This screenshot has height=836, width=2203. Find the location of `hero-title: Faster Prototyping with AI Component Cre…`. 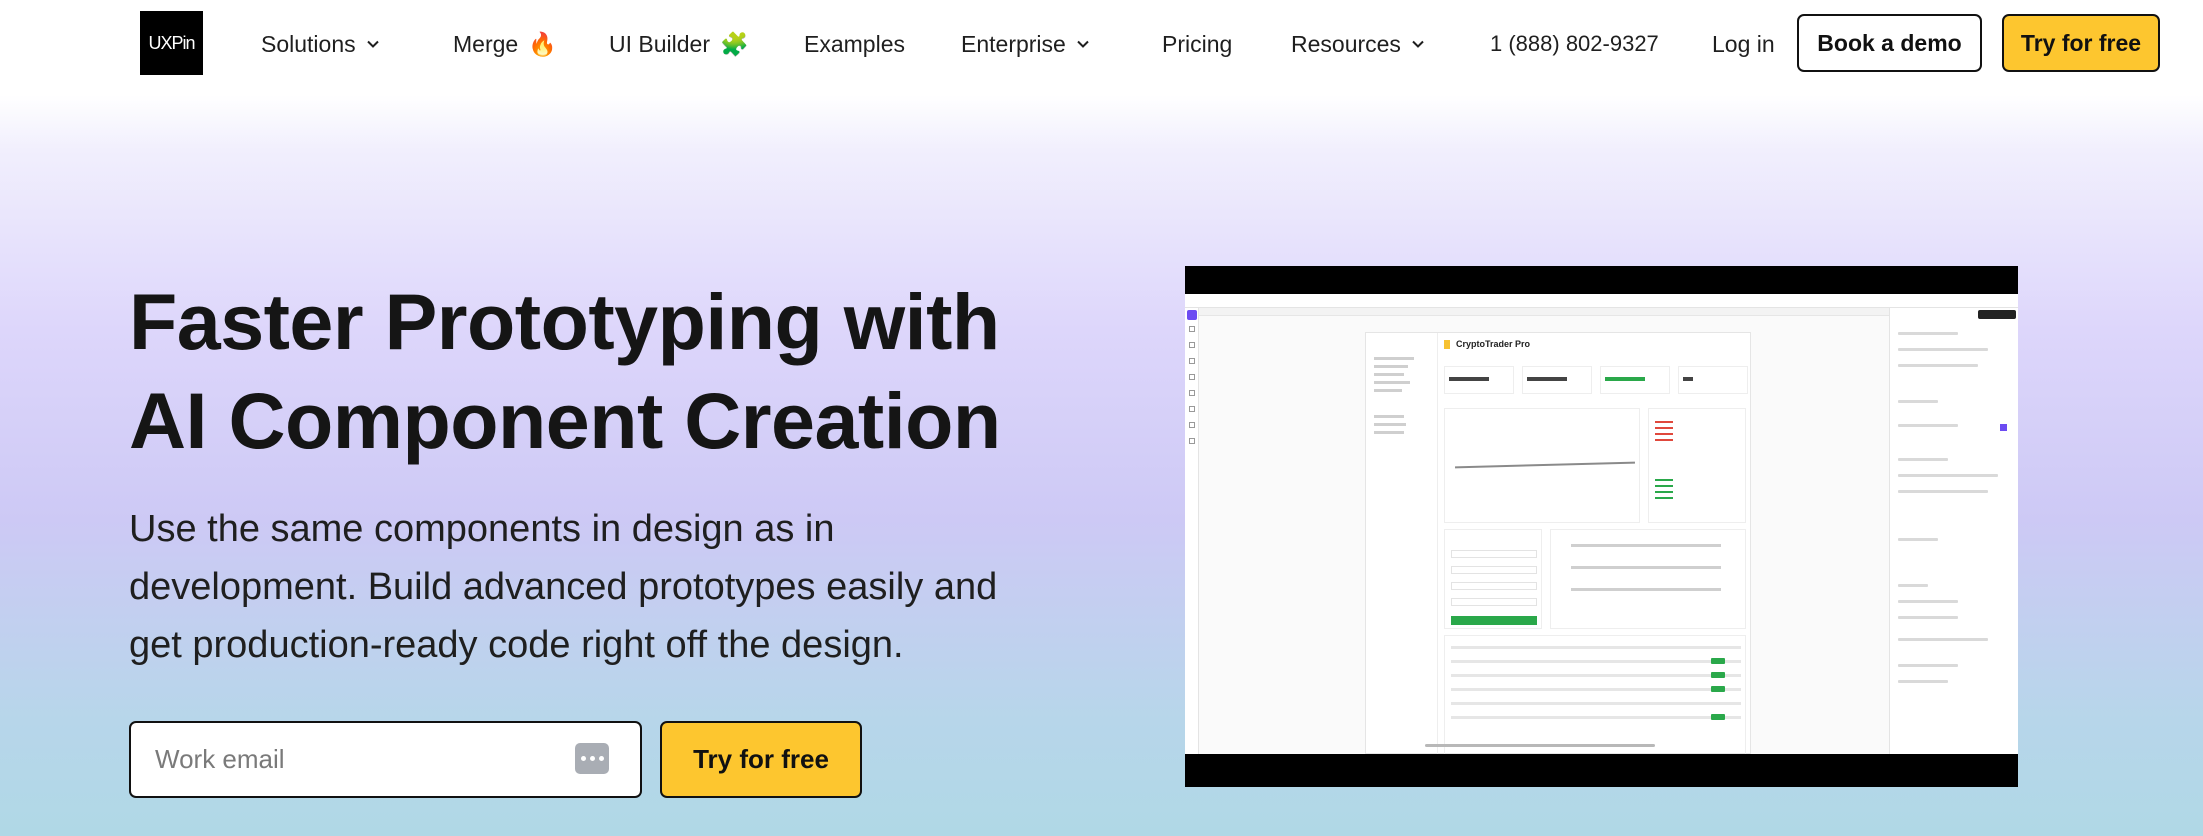

hero-title: Faster Prototyping with AI Component Cre… is located at coordinates (629, 371).